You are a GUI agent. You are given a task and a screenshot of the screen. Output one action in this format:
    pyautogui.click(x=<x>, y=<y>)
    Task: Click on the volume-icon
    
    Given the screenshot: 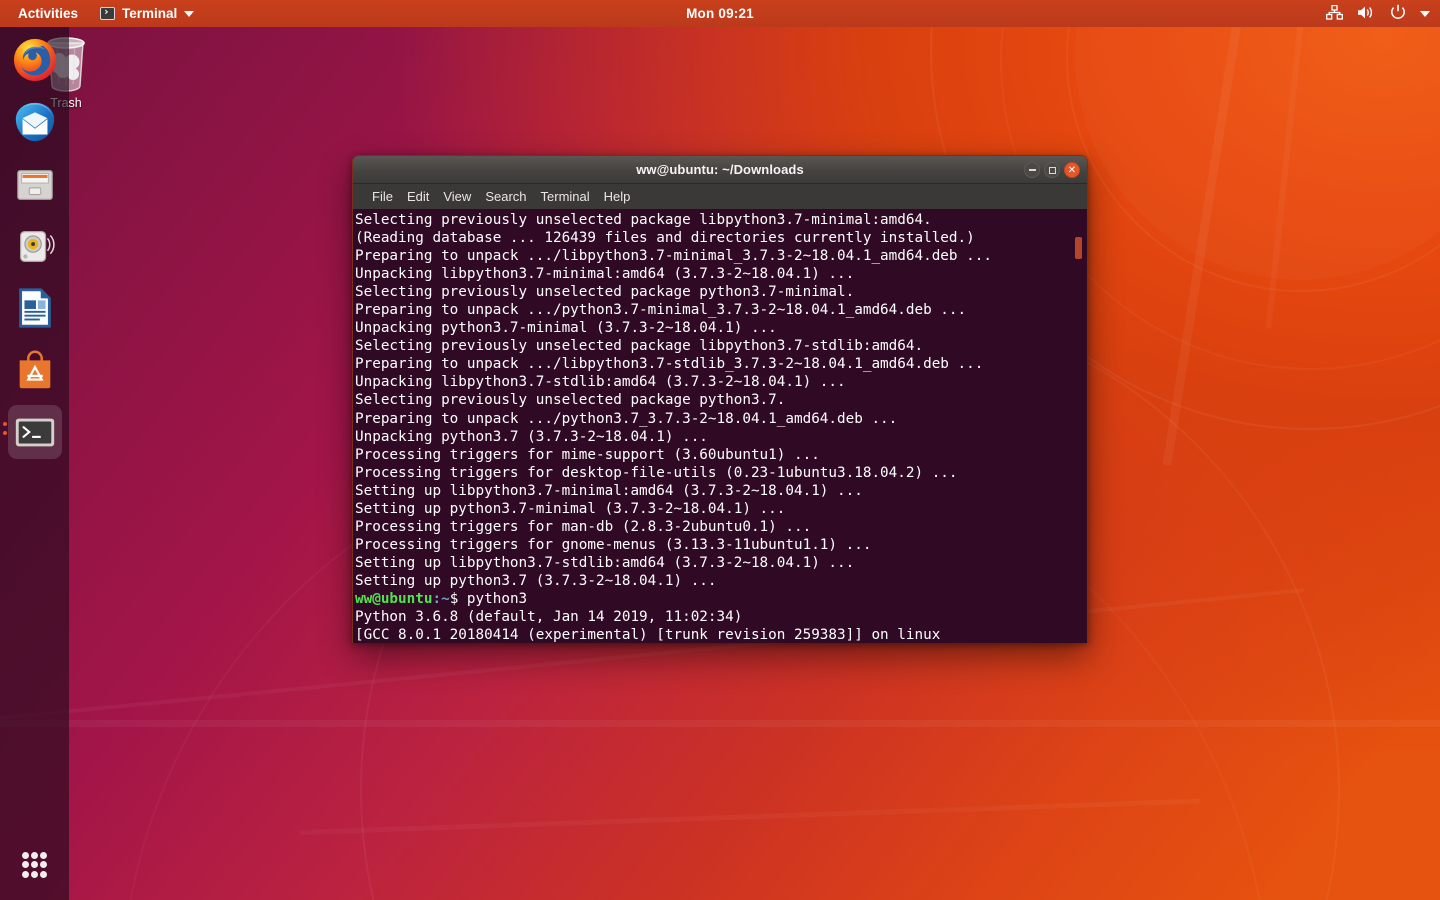 What is the action you would take?
    pyautogui.click(x=1366, y=14)
    